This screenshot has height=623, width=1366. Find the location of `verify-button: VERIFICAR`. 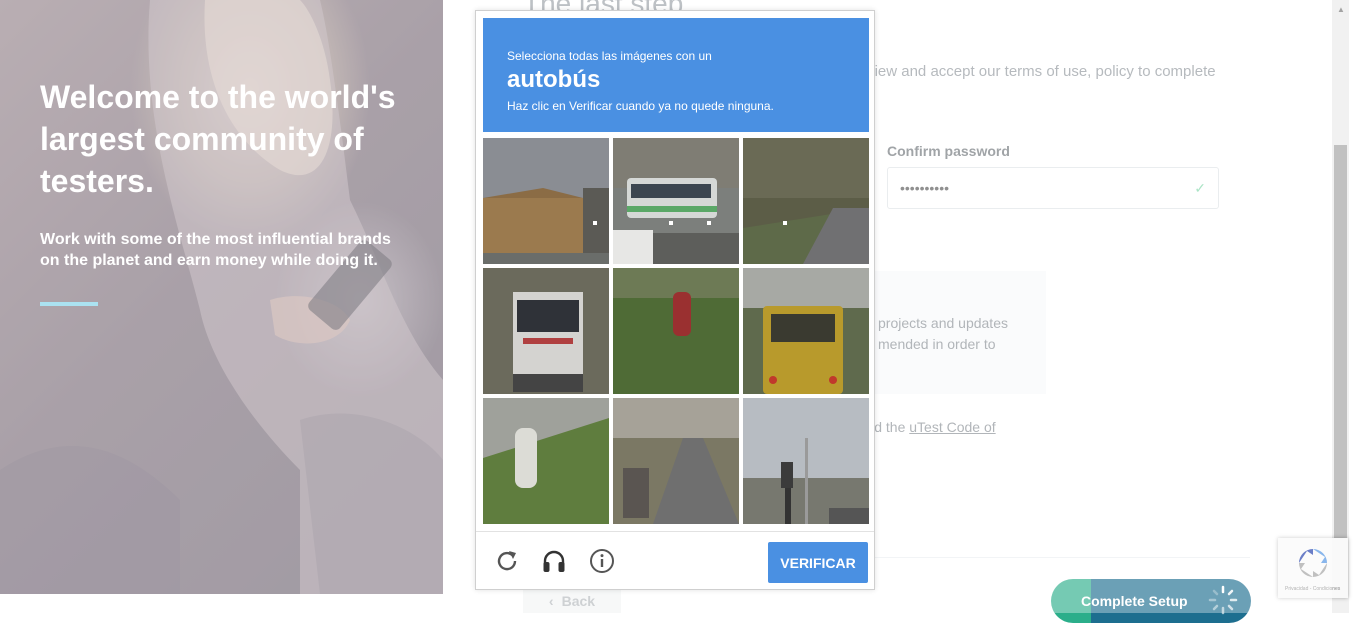

verify-button: VERIFICAR is located at coordinates (818, 562).